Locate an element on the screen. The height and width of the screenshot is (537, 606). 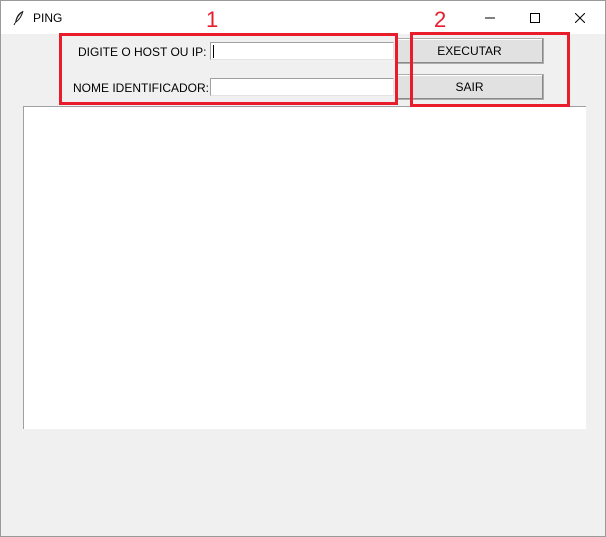
annotation-number-1: 1 is located at coordinates (212, 19).